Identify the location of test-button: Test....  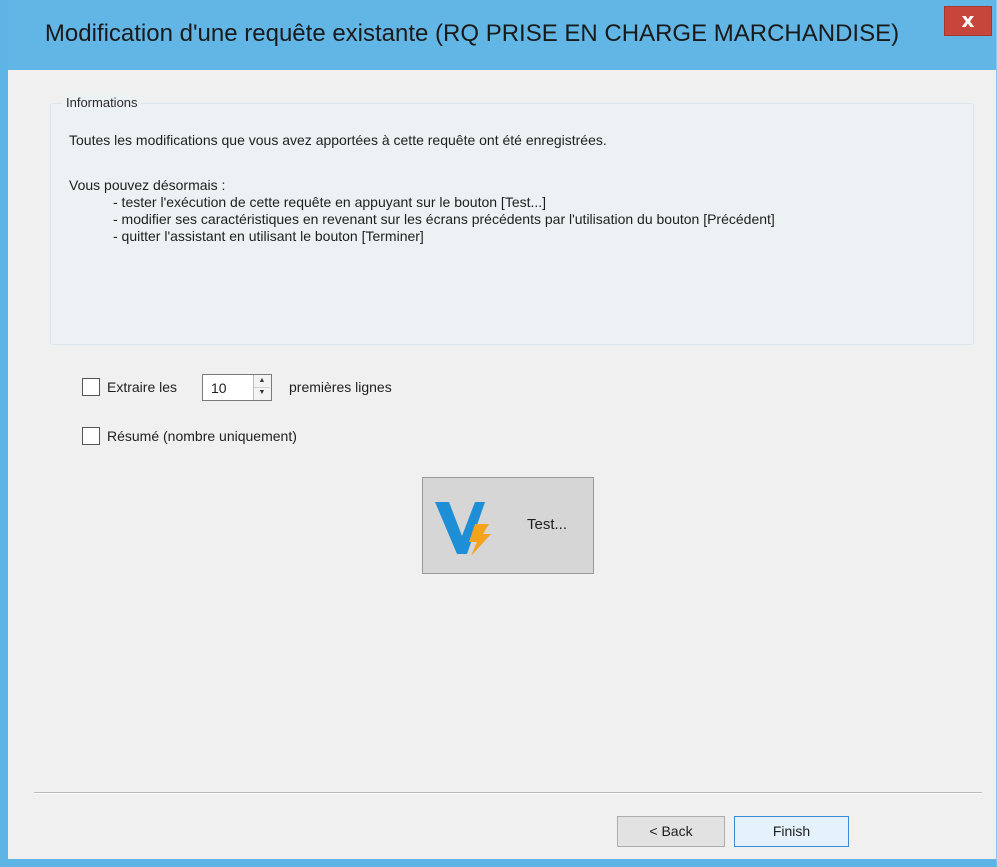
(508, 525).